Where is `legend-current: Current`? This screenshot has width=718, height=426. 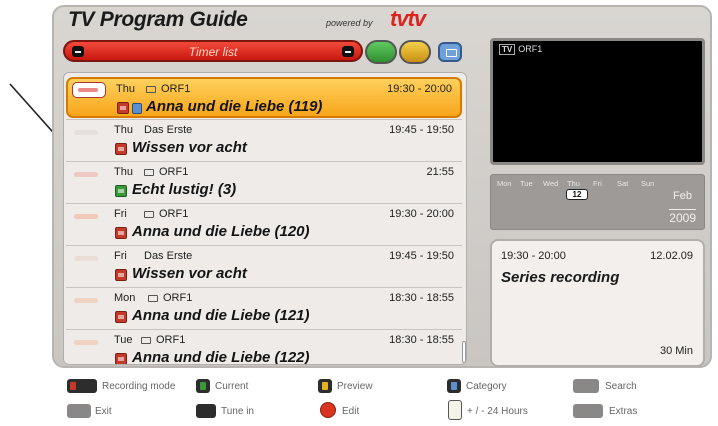
legend-current: Current is located at coordinates (232, 386).